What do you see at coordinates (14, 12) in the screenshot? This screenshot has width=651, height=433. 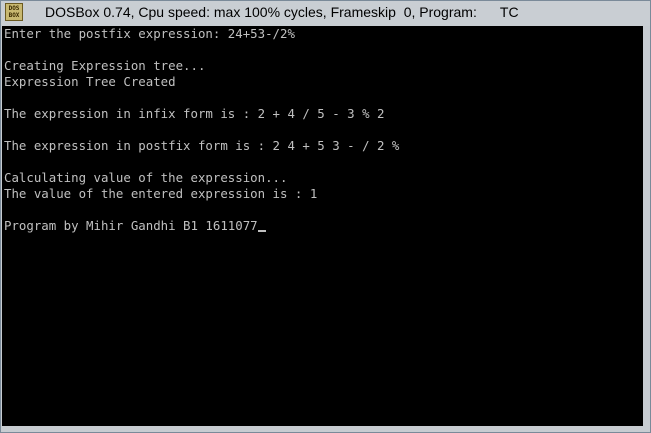 I see `dosbox-icon: DOS BOX` at bounding box center [14, 12].